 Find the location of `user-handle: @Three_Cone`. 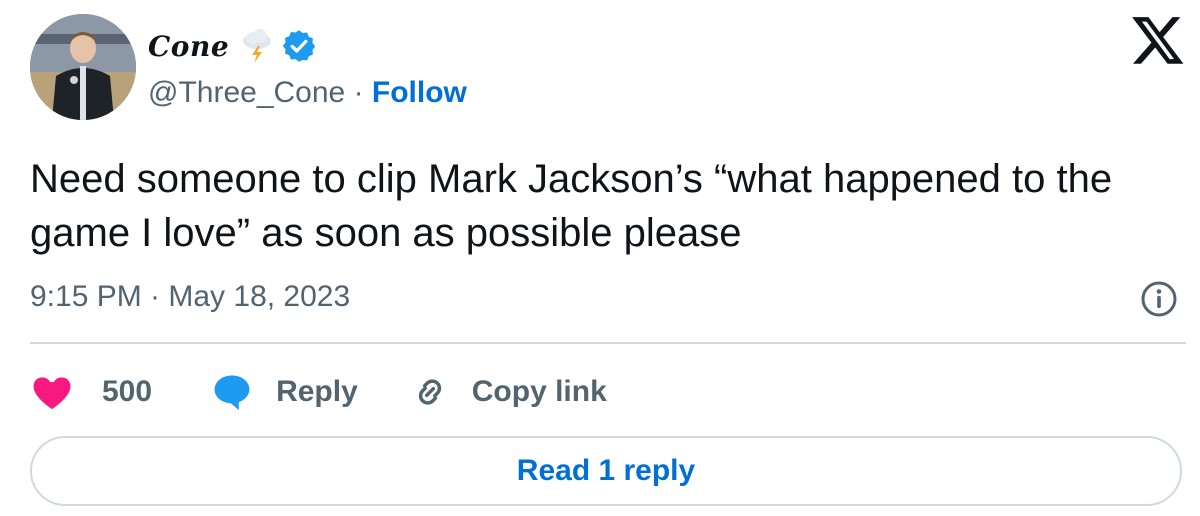

user-handle: @Three_Cone is located at coordinates (246, 93).